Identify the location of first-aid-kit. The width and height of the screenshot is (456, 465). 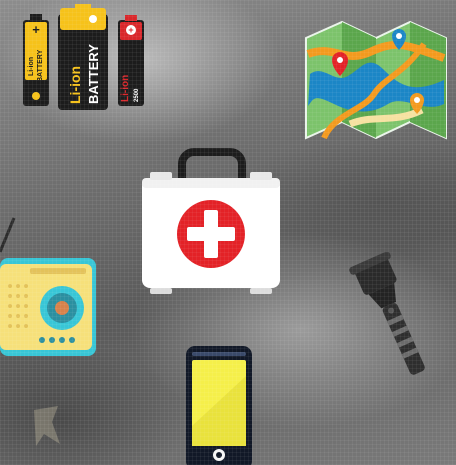
(211, 222).